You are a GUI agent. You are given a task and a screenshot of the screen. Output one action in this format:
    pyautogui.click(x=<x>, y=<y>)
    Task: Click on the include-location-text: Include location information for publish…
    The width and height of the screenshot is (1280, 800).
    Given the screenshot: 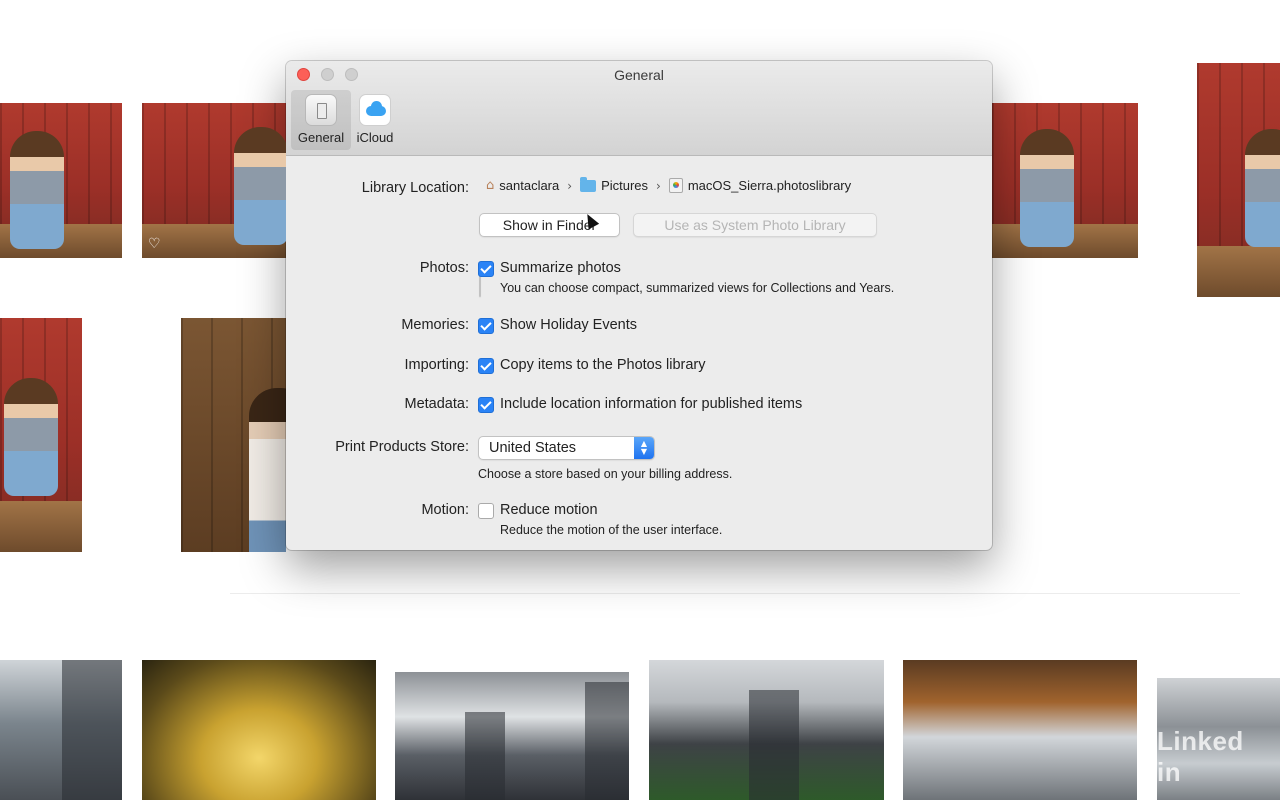 What is the action you would take?
    pyautogui.click(x=651, y=404)
    